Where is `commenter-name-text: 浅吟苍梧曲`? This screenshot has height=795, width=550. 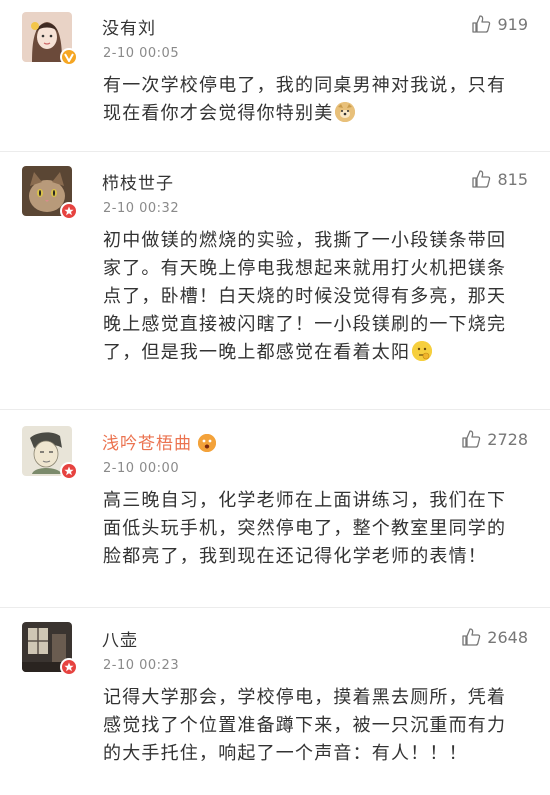
commenter-name-text: 浅吟苍梧曲 is located at coordinates (147, 444).